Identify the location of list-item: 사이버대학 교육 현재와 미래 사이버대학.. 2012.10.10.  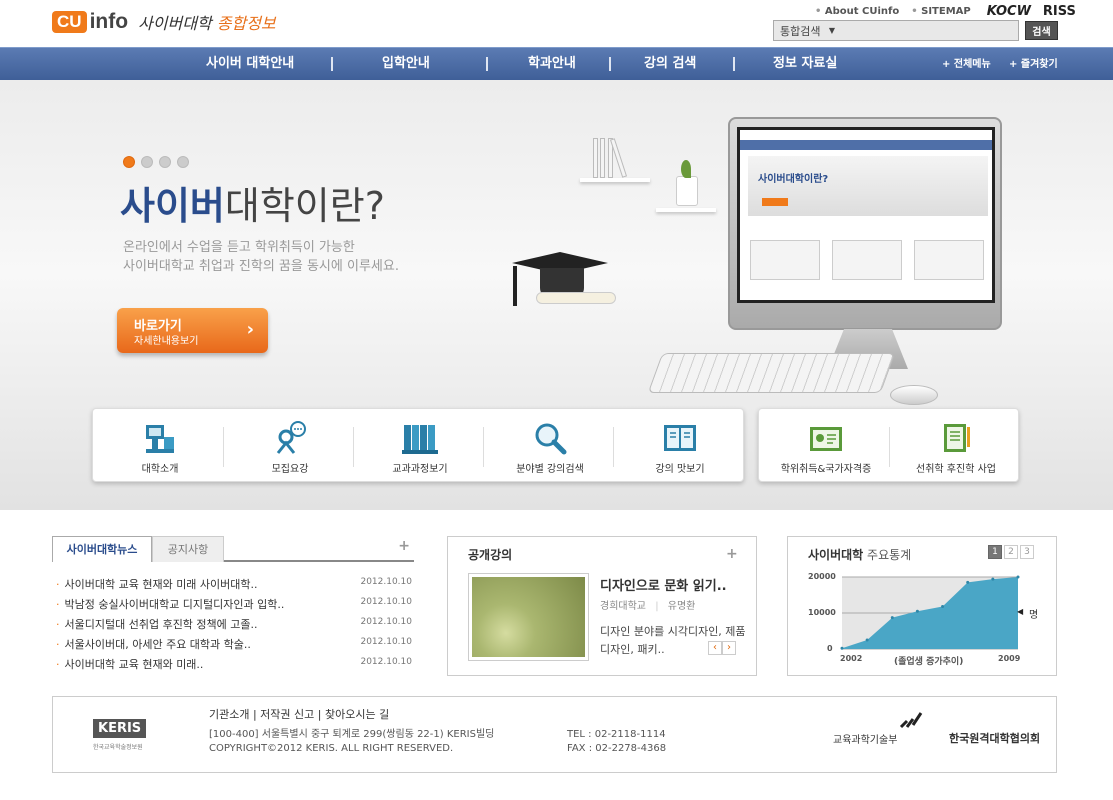
(234, 586).